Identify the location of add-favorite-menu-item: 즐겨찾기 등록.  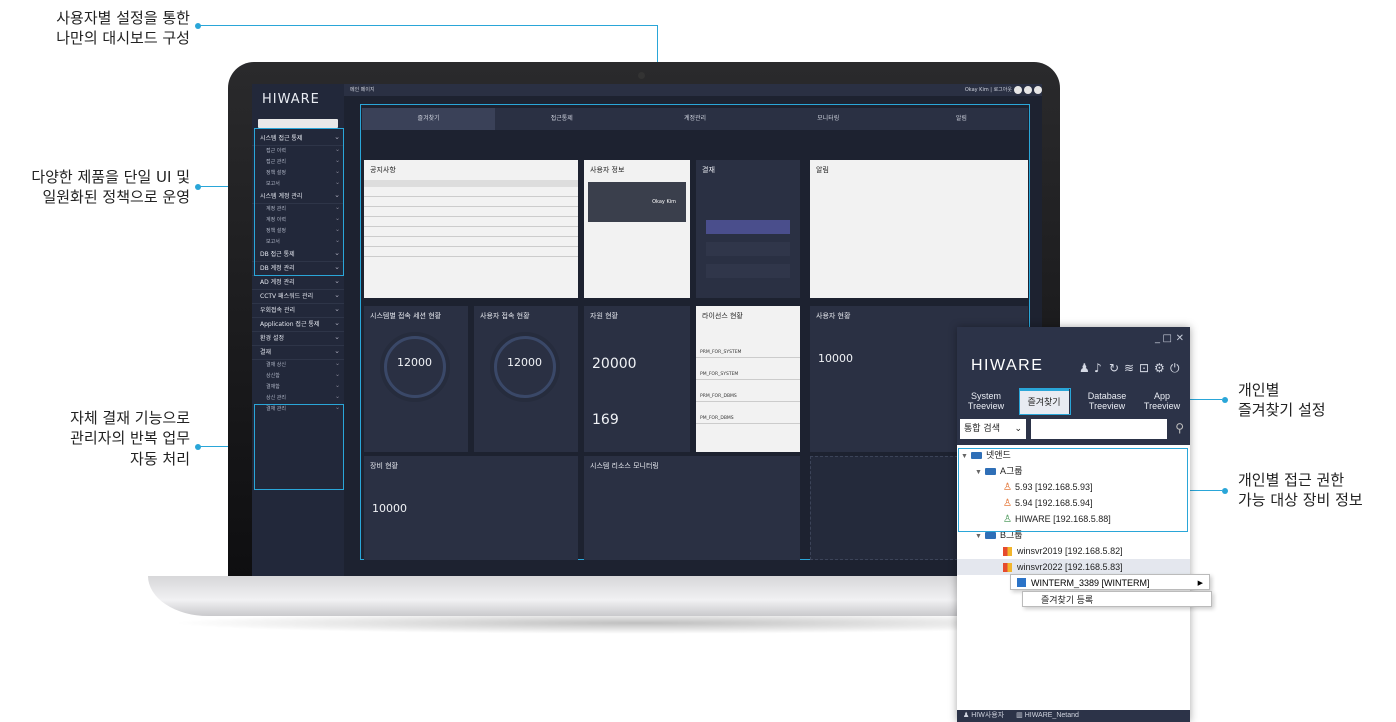
(1117, 600).